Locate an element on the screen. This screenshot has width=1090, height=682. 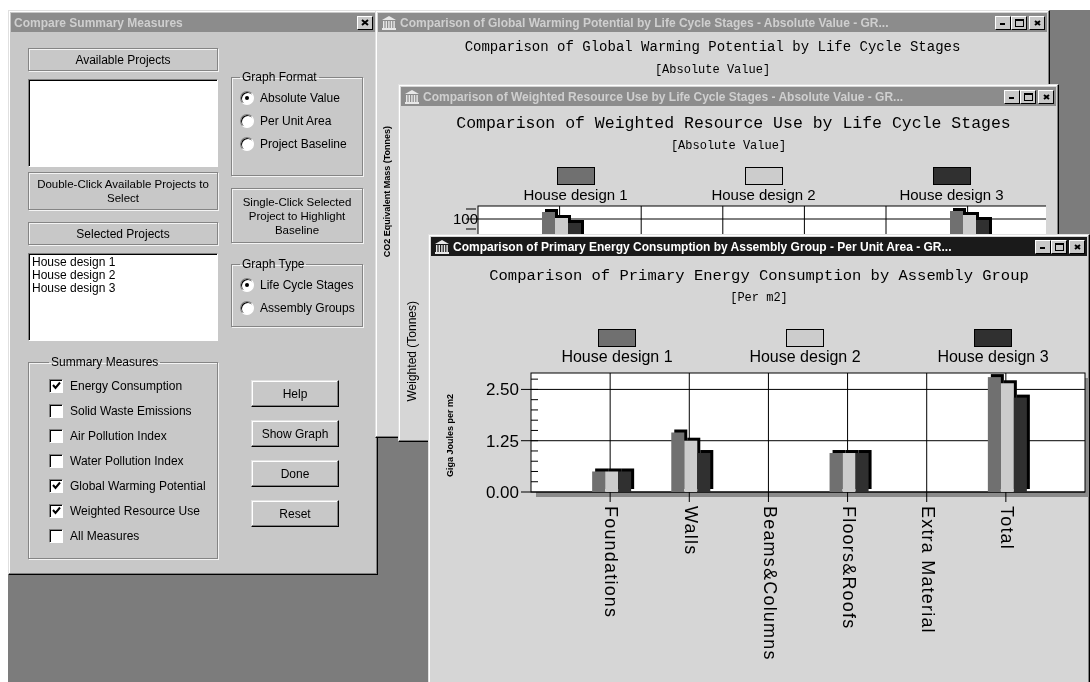
option-label: Assembly Groups is located at coordinates (307, 307).